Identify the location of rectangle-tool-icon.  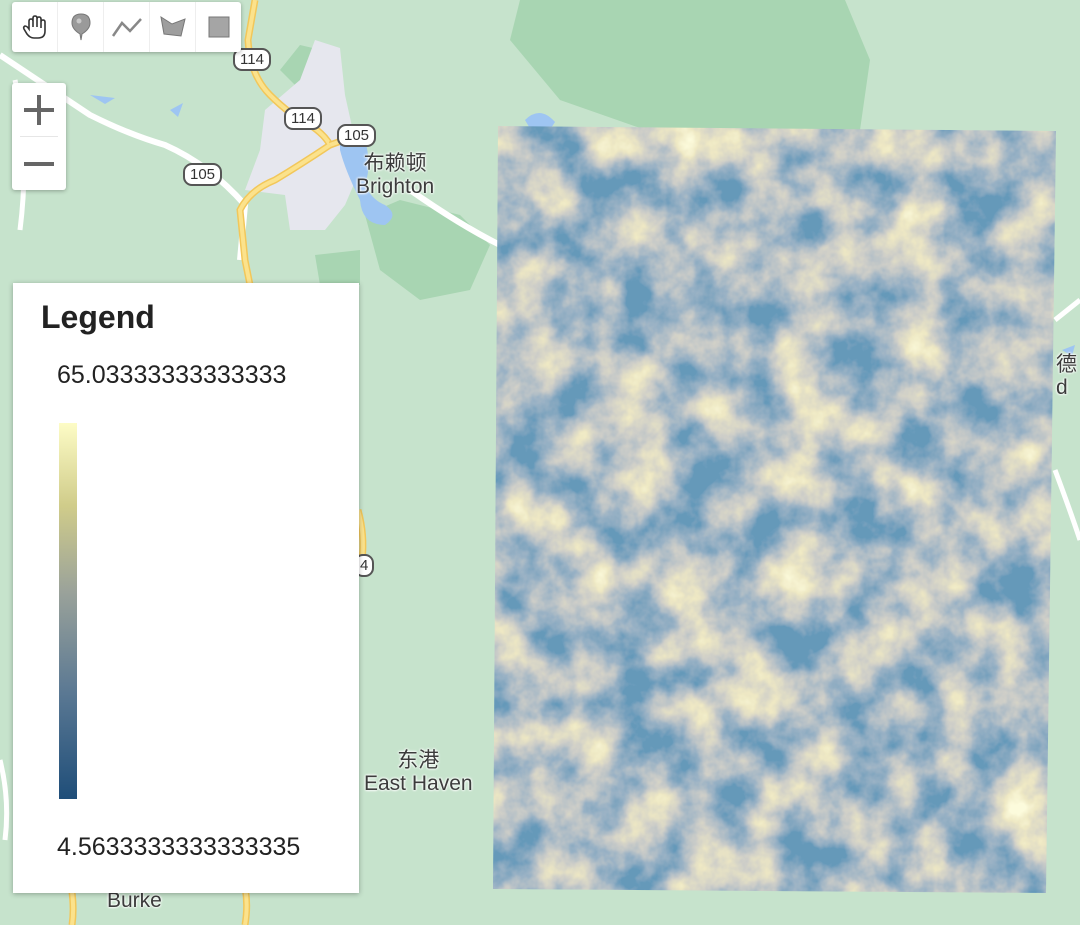
(218, 27).